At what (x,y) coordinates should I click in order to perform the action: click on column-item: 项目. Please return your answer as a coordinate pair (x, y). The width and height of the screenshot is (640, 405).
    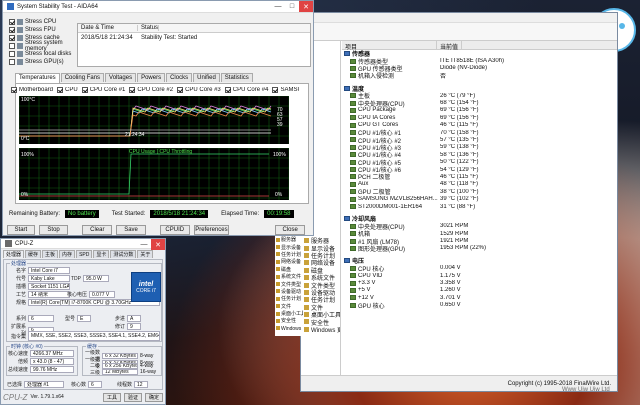
    Looking at the image, I should click on (389, 46).